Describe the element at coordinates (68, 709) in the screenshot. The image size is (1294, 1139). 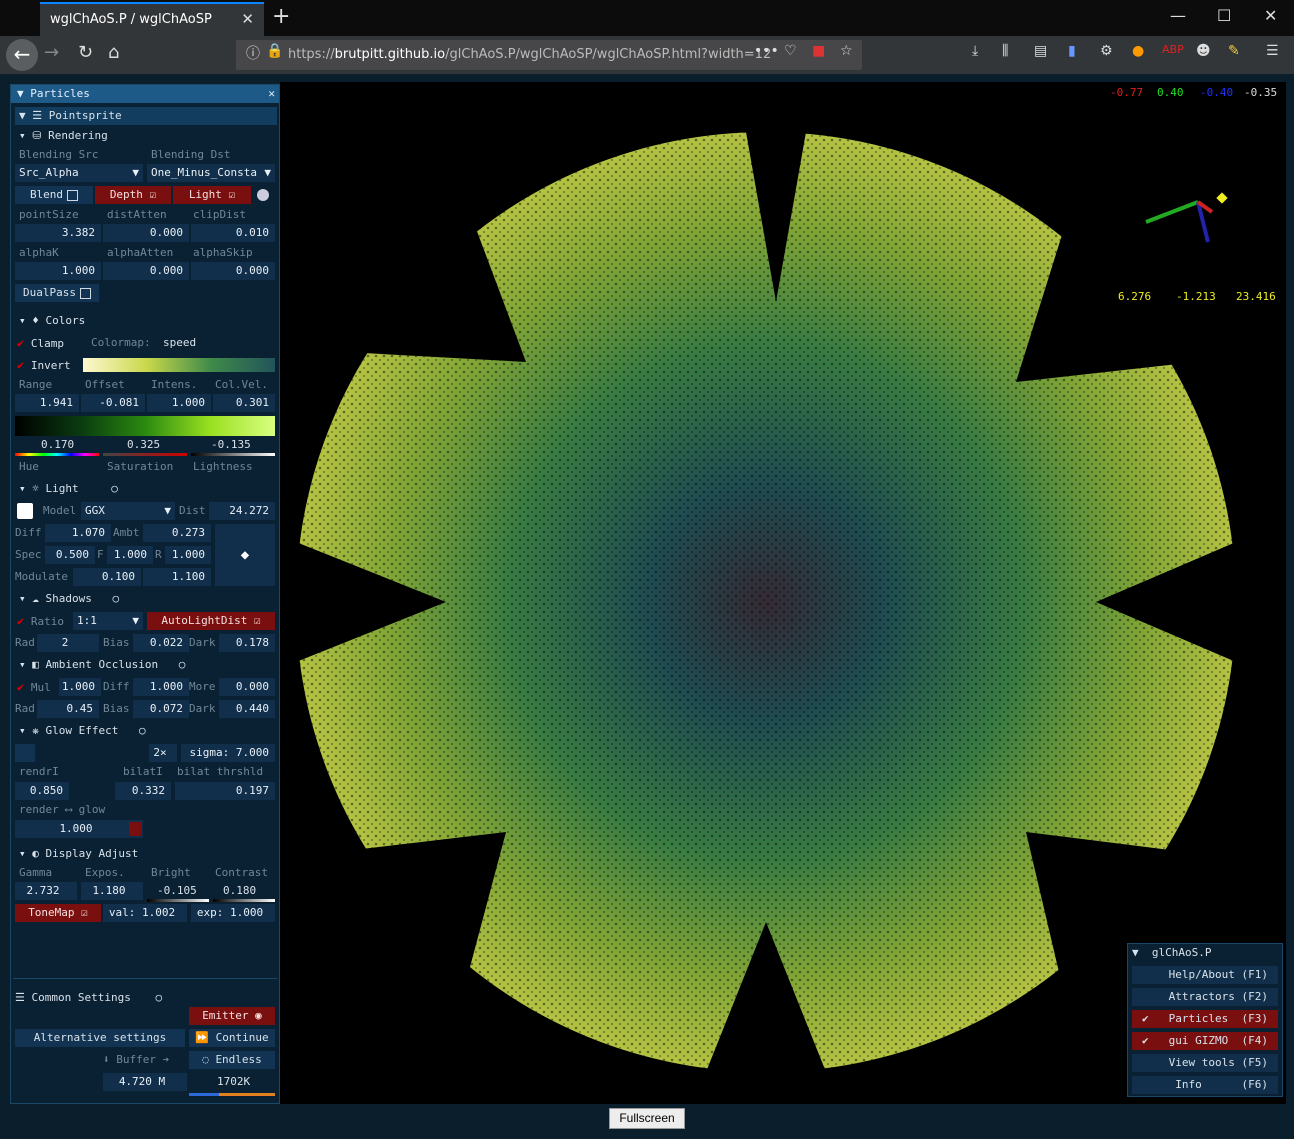
I see `ao-rad-field: 0.45` at that location.